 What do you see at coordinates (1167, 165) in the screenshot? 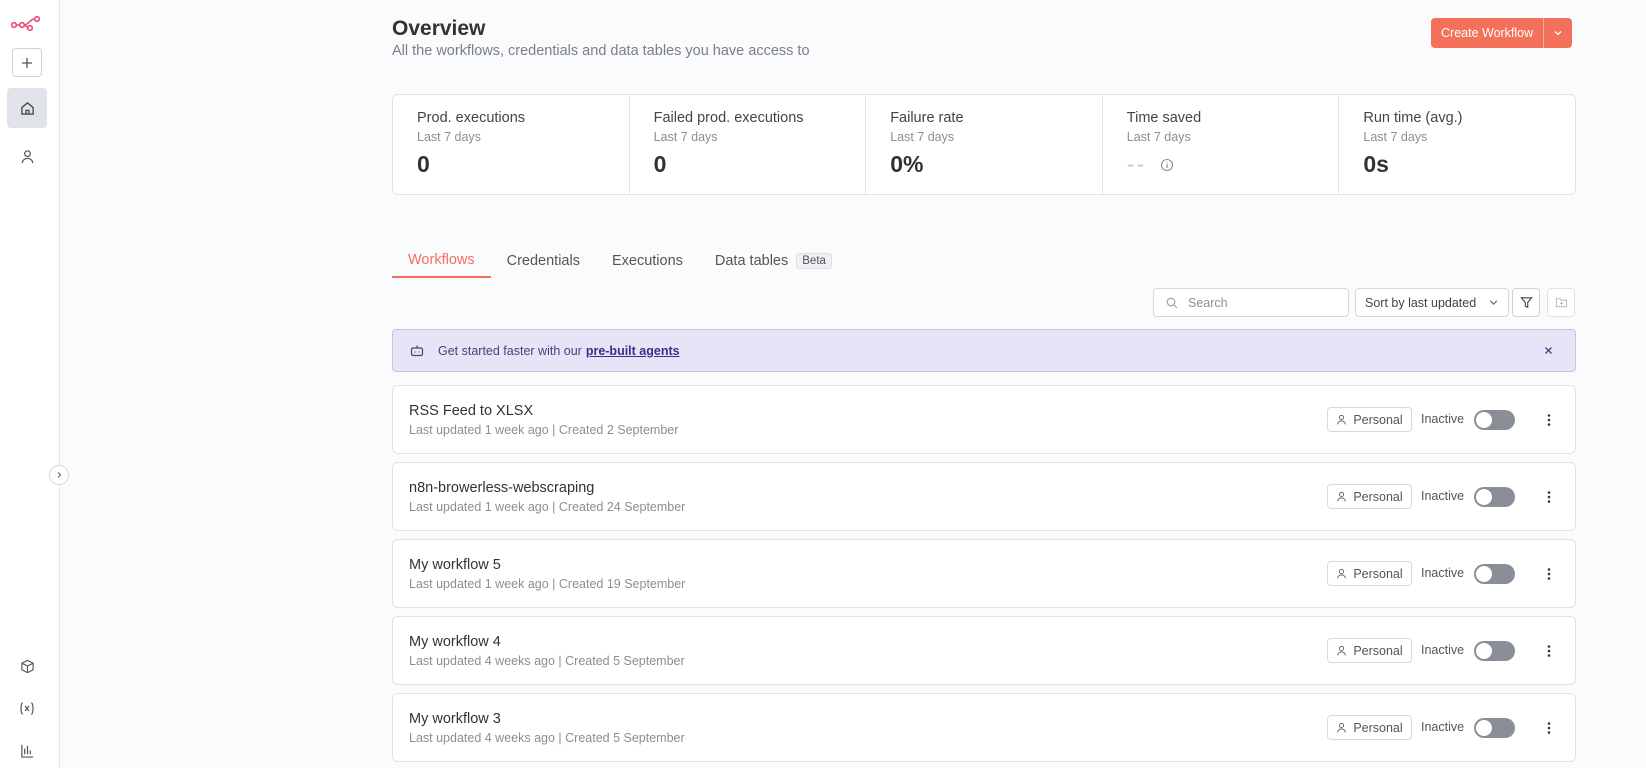
I see `info-icon` at bounding box center [1167, 165].